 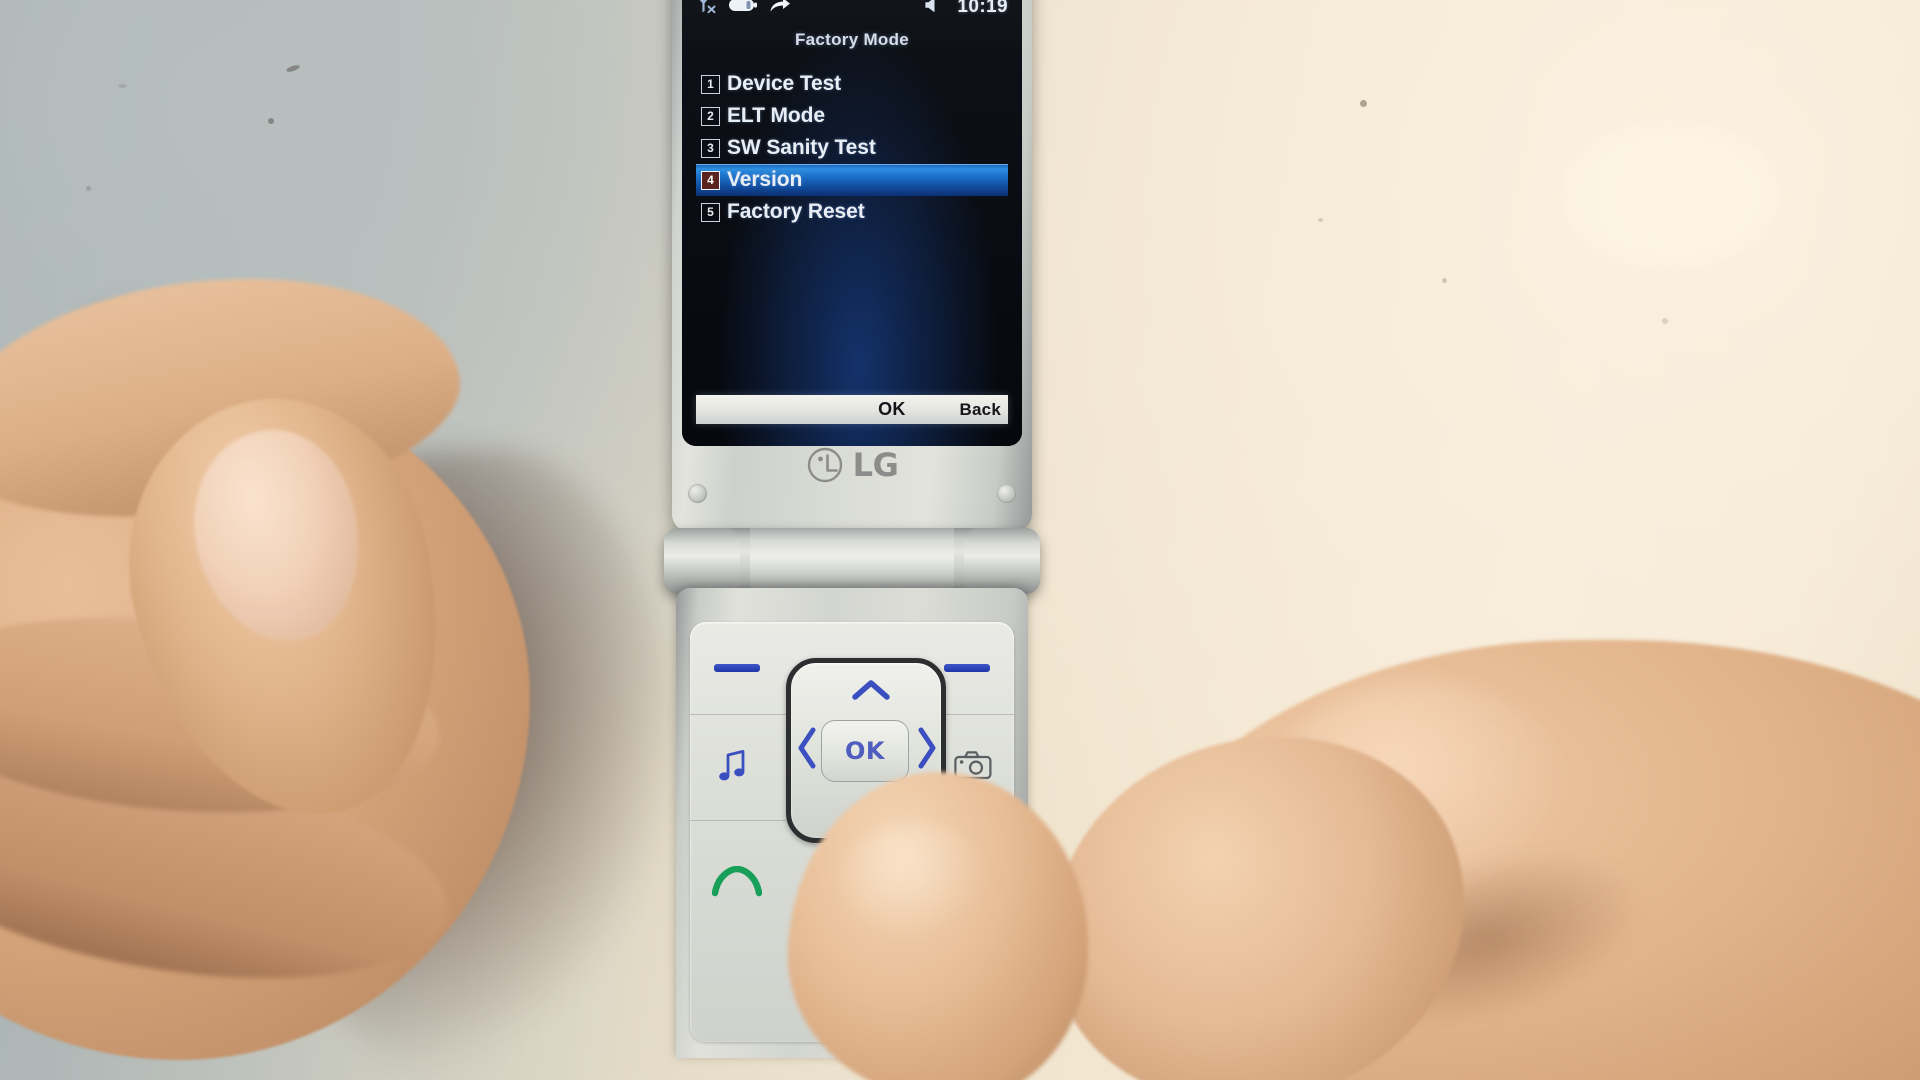 What do you see at coordinates (765, 179) in the screenshot?
I see `menu-item-label: Version` at bounding box center [765, 179].